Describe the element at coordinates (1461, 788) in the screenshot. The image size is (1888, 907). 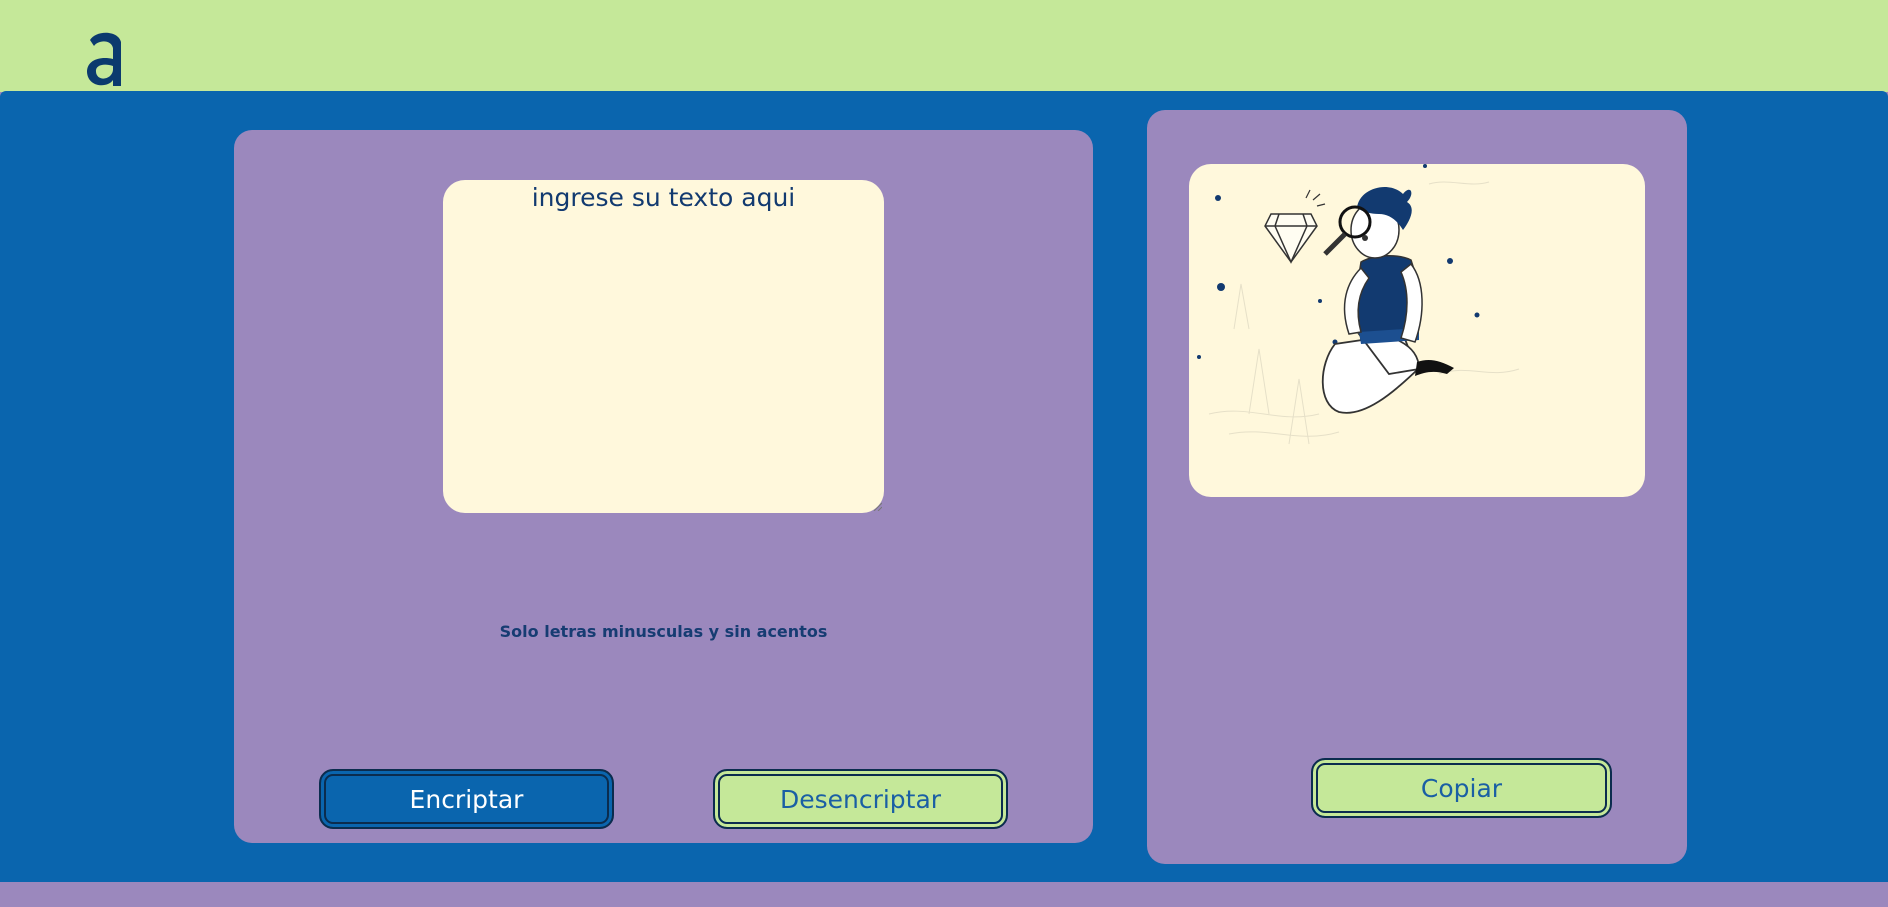
I see `copy-button: Copiar` at that location.